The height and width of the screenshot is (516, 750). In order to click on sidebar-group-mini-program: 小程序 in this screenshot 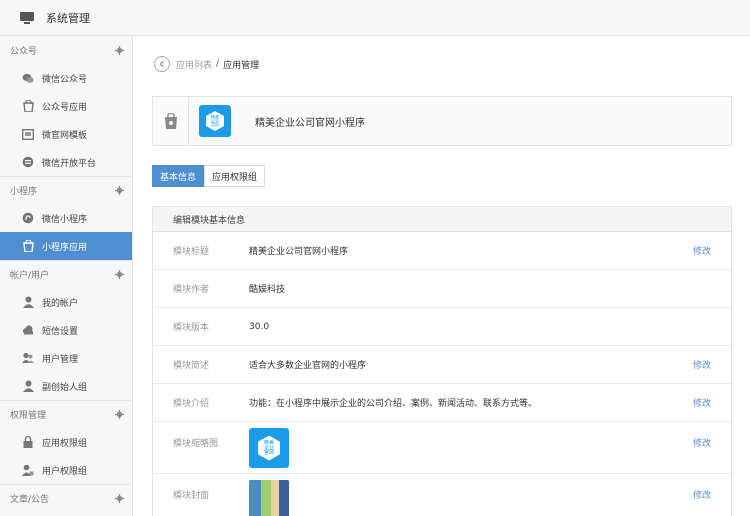, I will do `click(66, 190)`.